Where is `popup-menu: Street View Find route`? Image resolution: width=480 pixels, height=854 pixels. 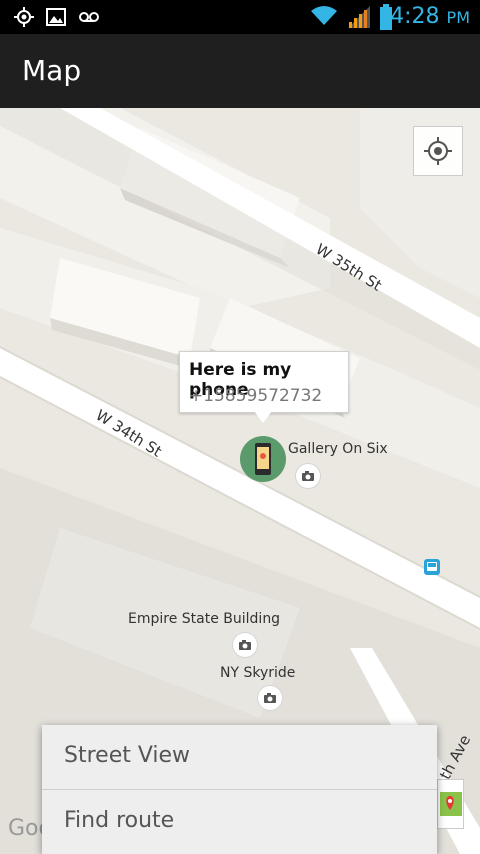
popup-menu: Street View Find route is located at coordinates (239, 789).